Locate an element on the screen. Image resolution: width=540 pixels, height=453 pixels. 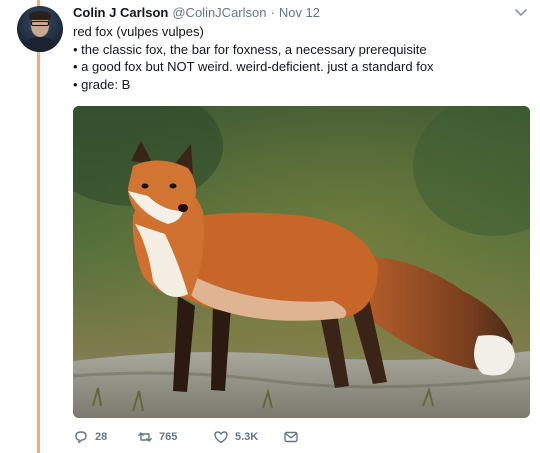
like-button: 5.3K is located at coordinates (248, 437).